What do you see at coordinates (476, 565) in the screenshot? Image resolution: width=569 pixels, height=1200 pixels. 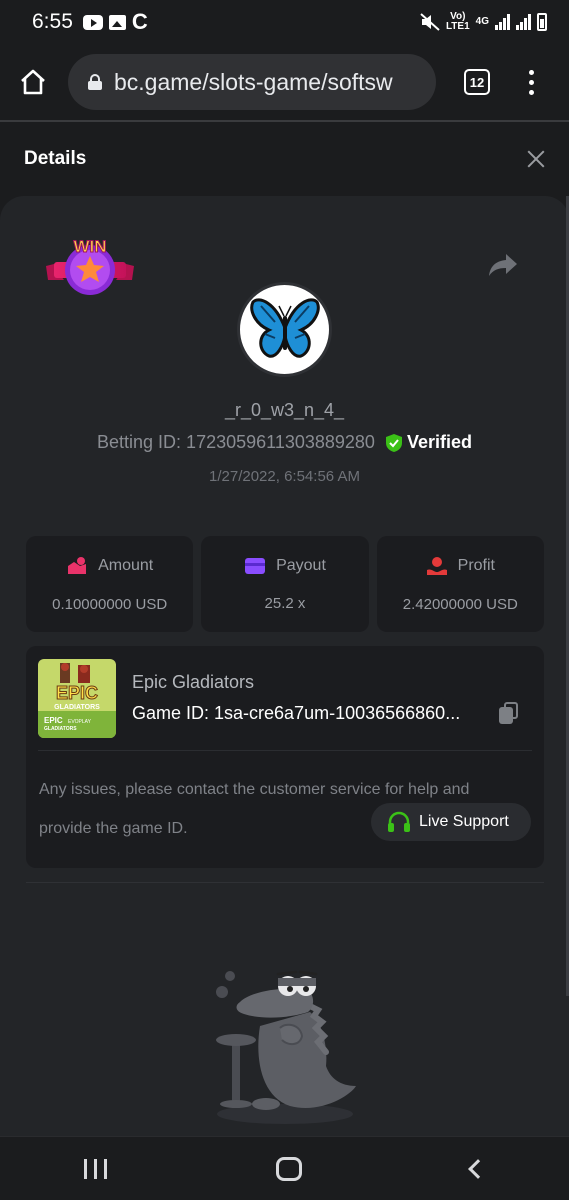 I see `stat-profit-label: Profit` at bounding box center [476, 565].